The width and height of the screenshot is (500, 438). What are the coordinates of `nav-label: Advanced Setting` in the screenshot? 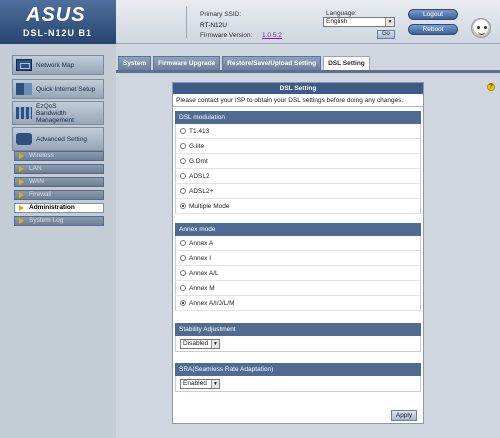 It's located at (61, 139).